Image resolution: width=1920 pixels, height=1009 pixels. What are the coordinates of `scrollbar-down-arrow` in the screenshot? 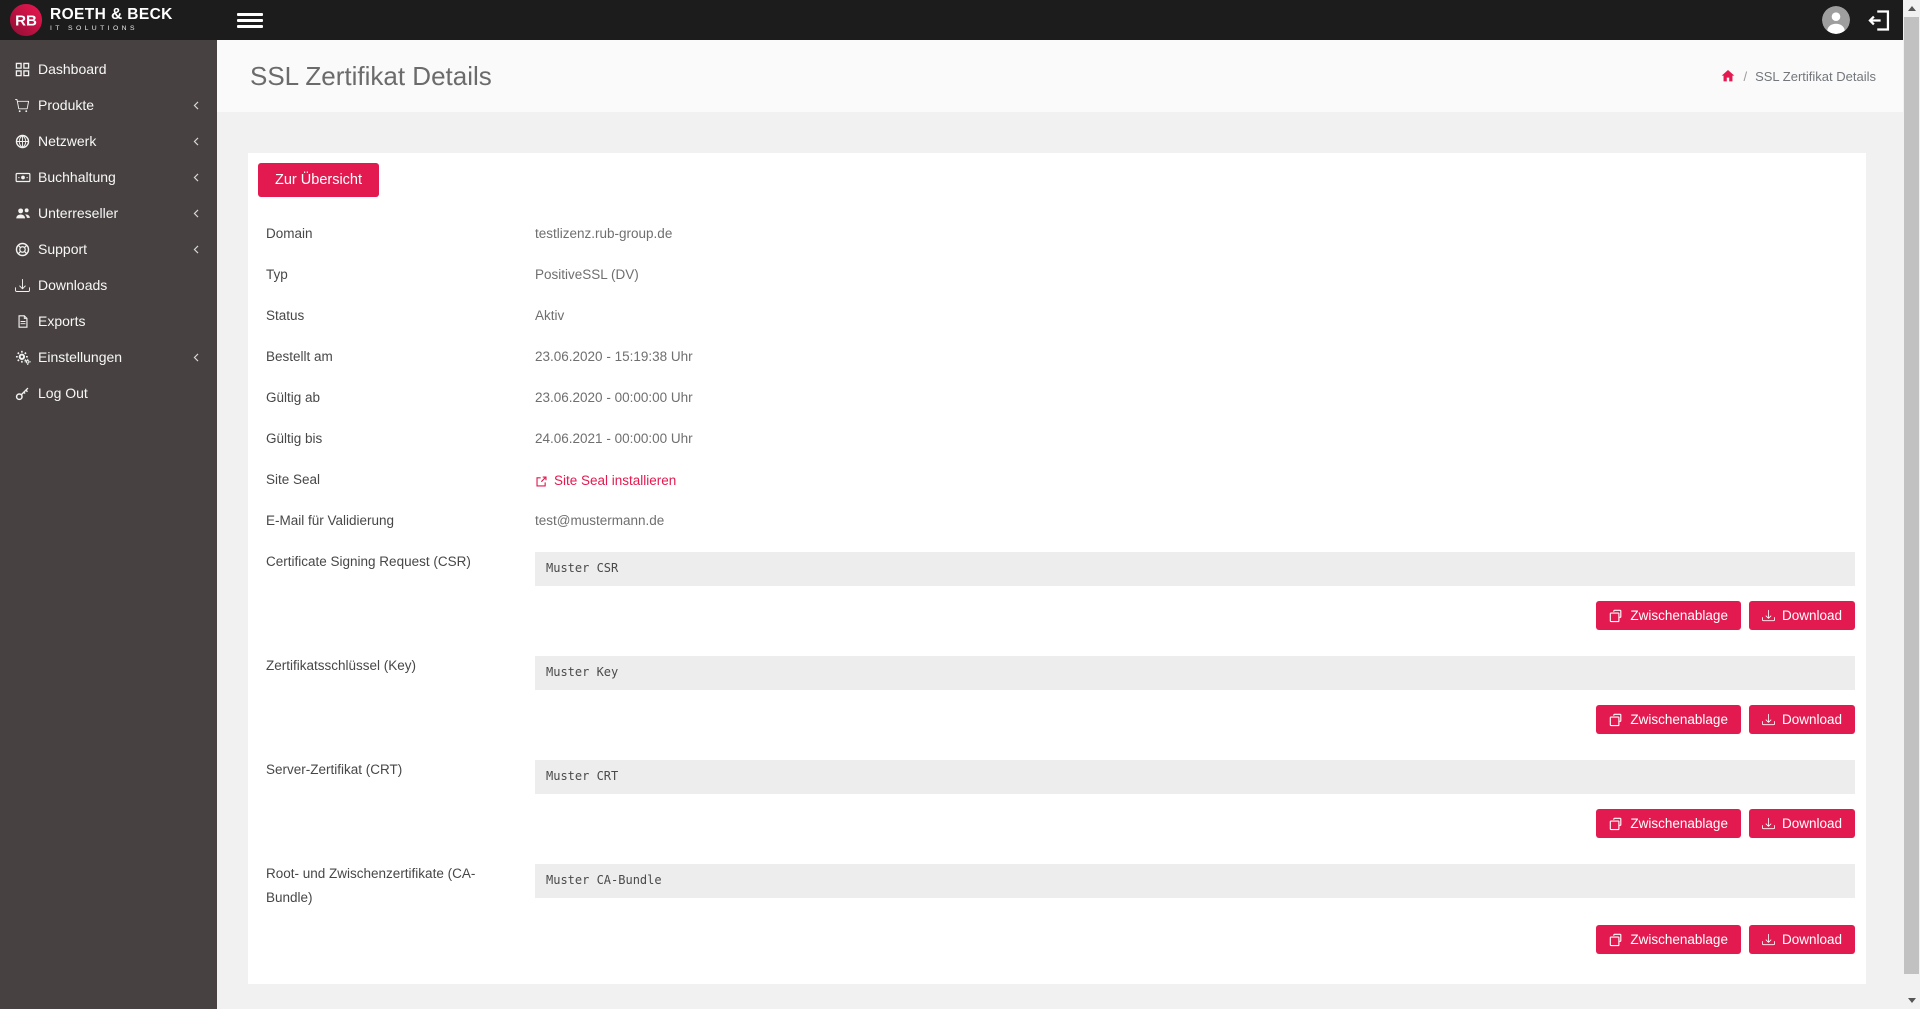 It's located at (1911, 1000).